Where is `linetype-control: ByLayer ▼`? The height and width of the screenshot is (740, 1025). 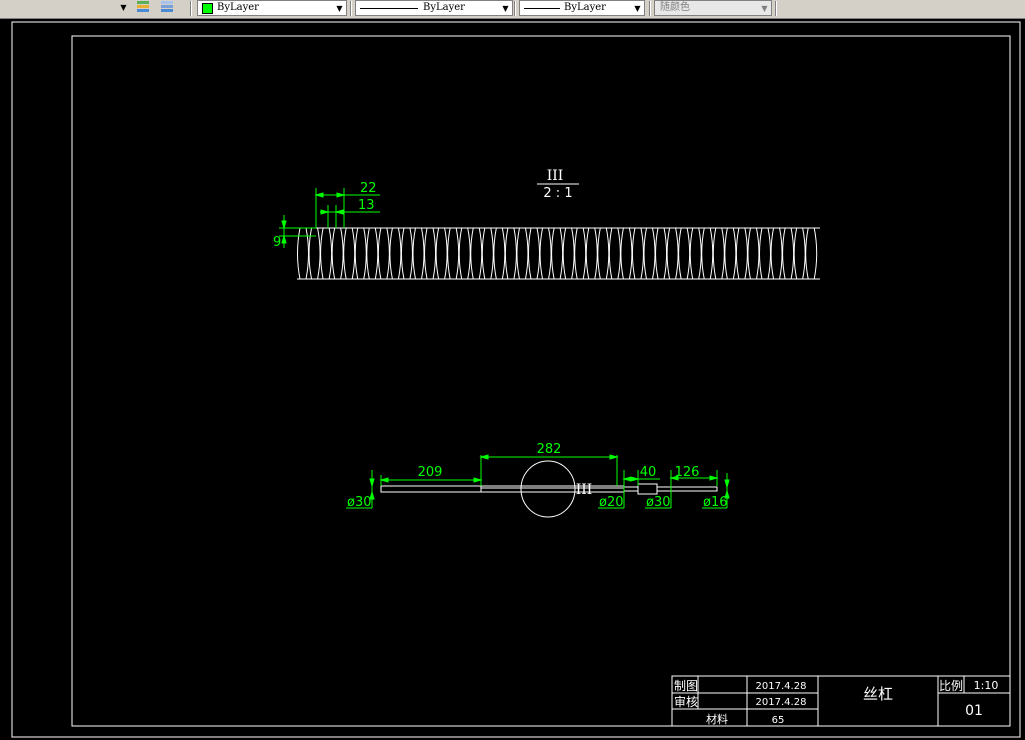
linetype-control: ByLayer ▼ is located at coordinates (434, 8).